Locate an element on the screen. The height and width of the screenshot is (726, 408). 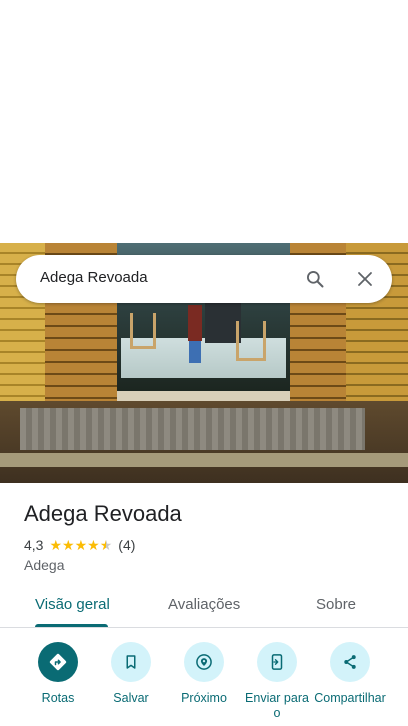
share-button: Compartilhar is located at coordinates (350, 674).